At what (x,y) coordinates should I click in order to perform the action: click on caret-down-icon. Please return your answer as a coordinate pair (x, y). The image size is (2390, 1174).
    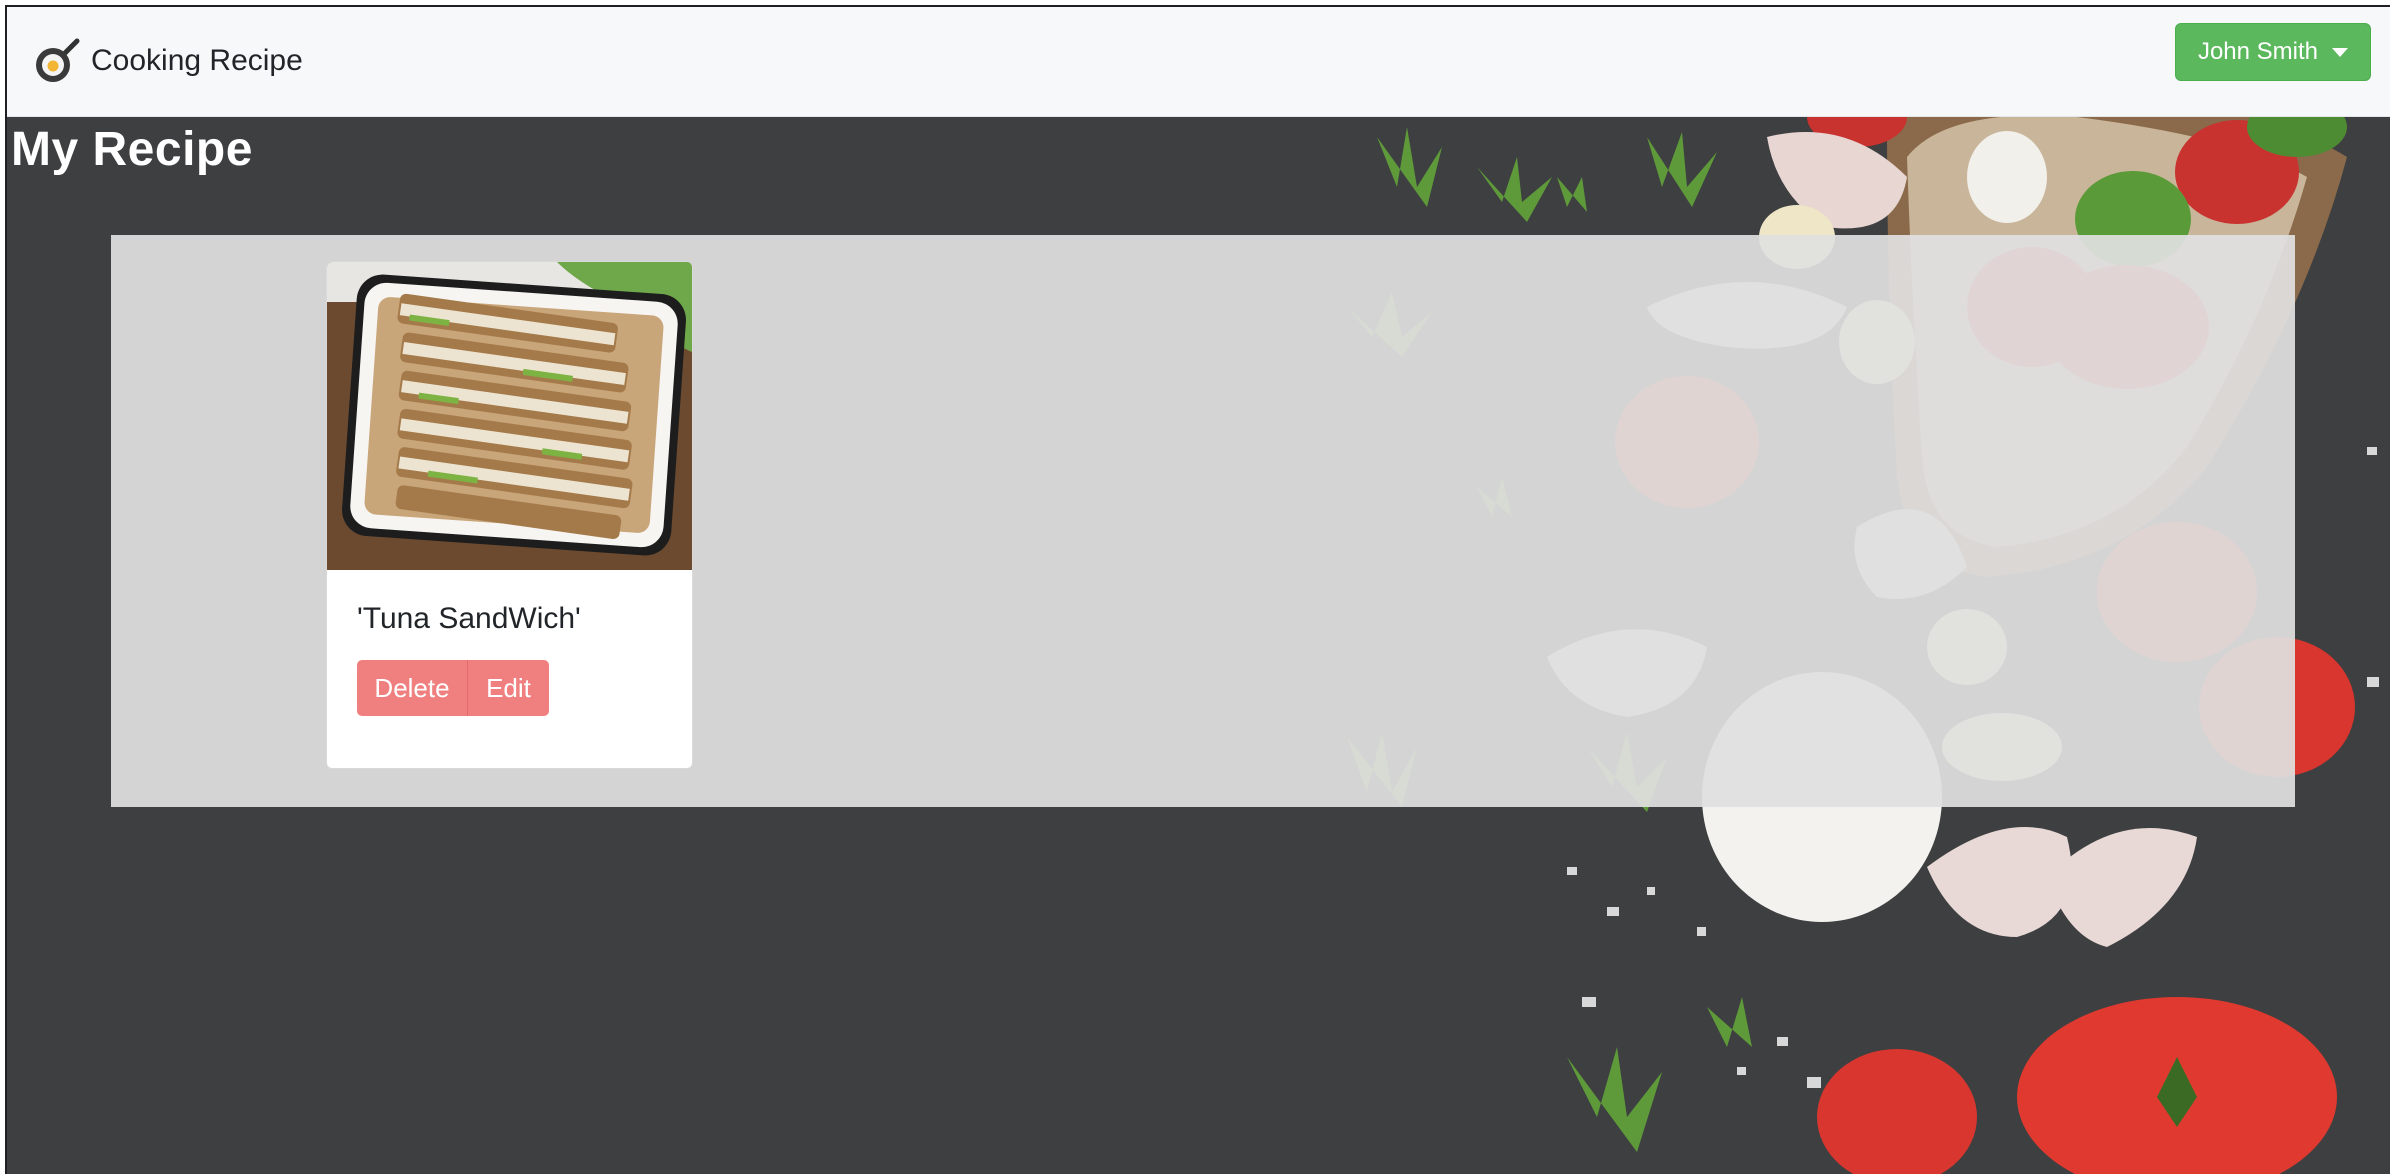
    Looking at the image, I should click on (2340, 52).